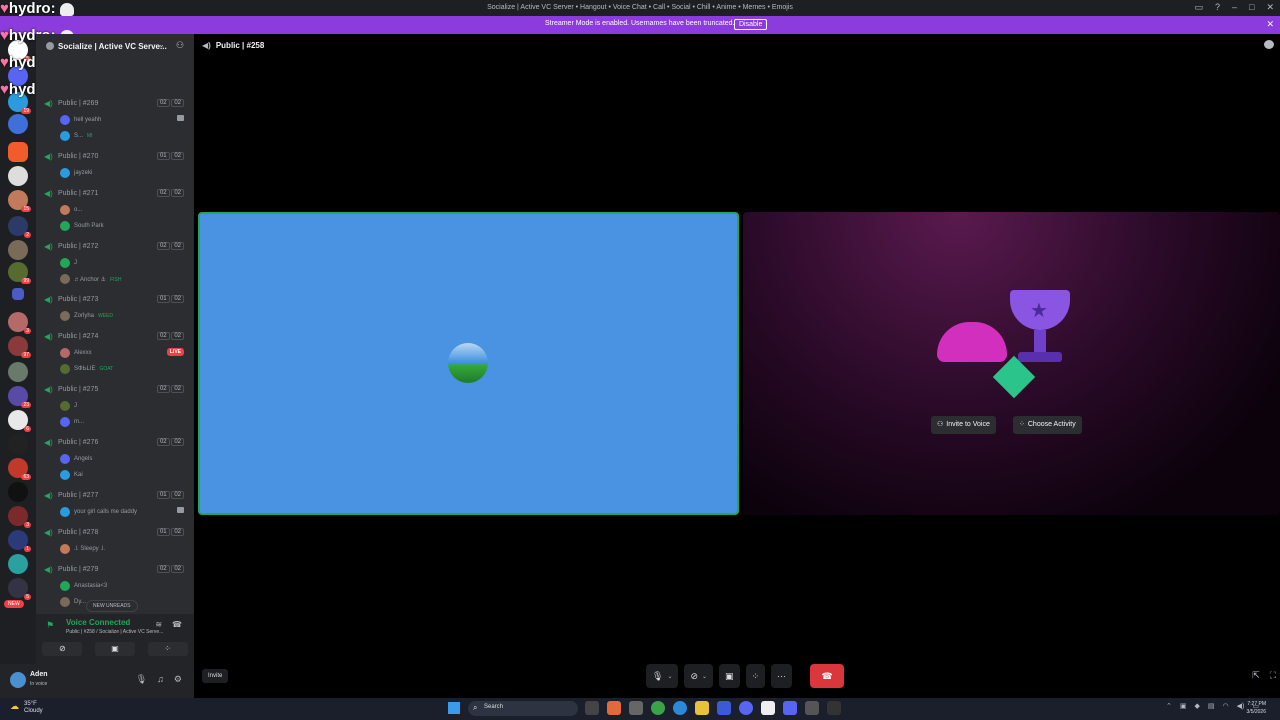  Describe the element at coordinates (1183, 706) in the screenshot. I see `tray-app-icon: ▣` at that location.